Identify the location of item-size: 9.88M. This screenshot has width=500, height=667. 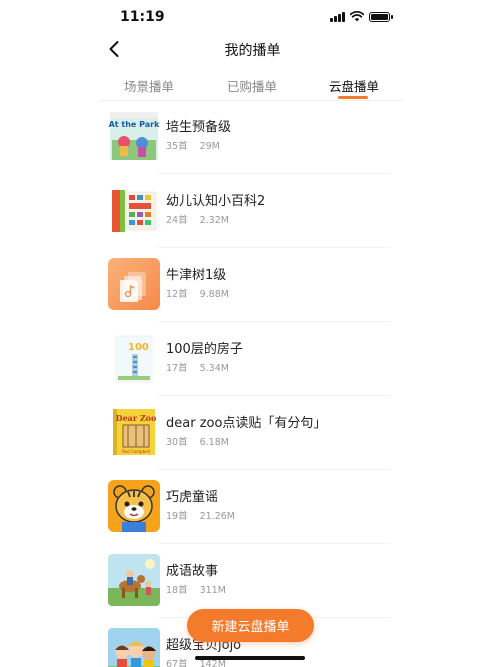
(214, 294).